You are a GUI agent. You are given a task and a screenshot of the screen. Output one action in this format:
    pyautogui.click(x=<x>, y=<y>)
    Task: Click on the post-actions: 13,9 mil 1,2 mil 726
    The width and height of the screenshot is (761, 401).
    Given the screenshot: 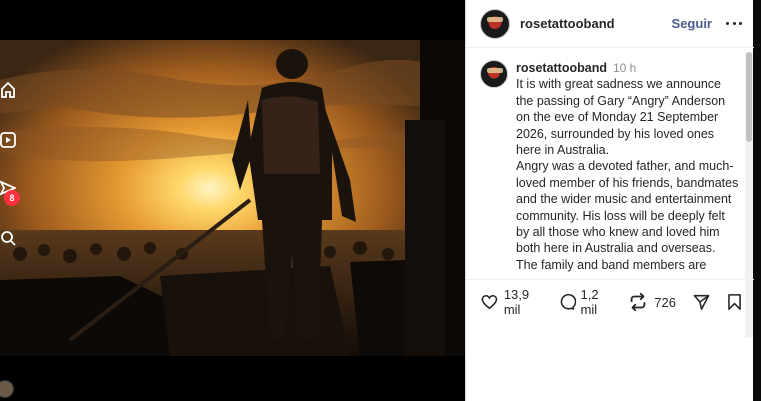 What is the action you would take?
    pyautogui.click(x=610, y=302)
    